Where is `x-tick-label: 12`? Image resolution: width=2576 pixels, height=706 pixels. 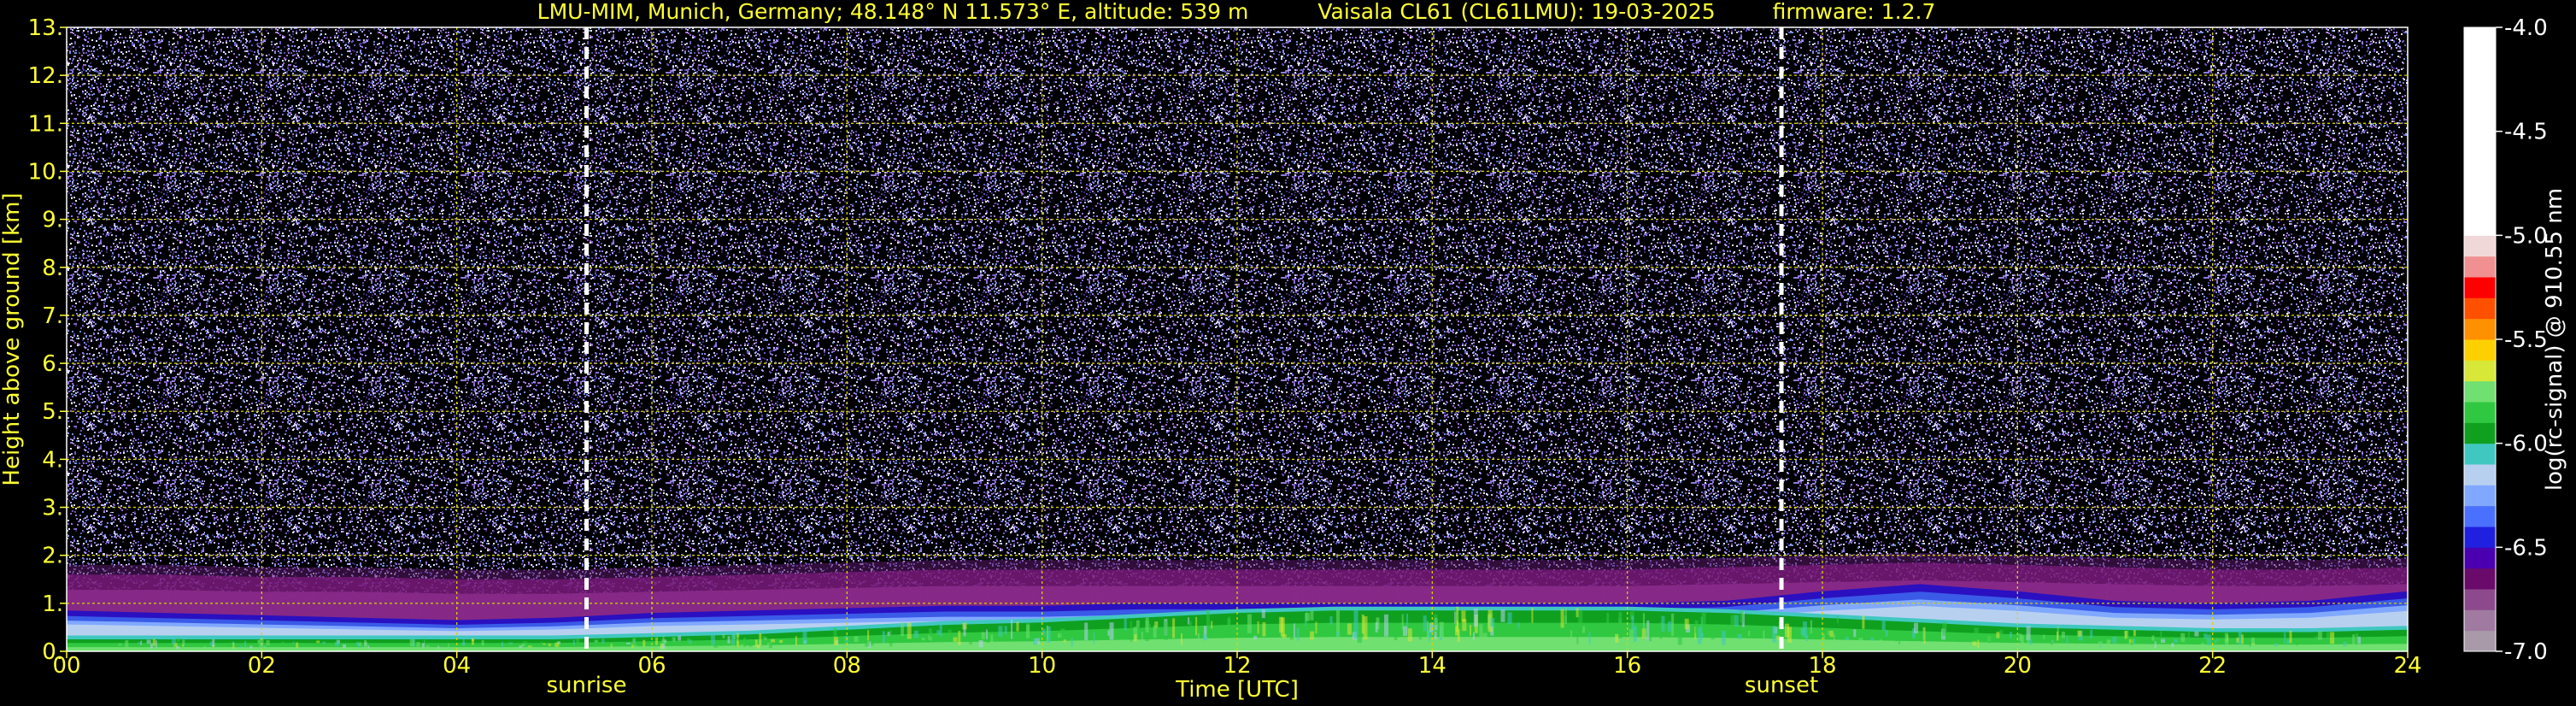
x-tick-label: 12 is located at coordinates (1237, 666).